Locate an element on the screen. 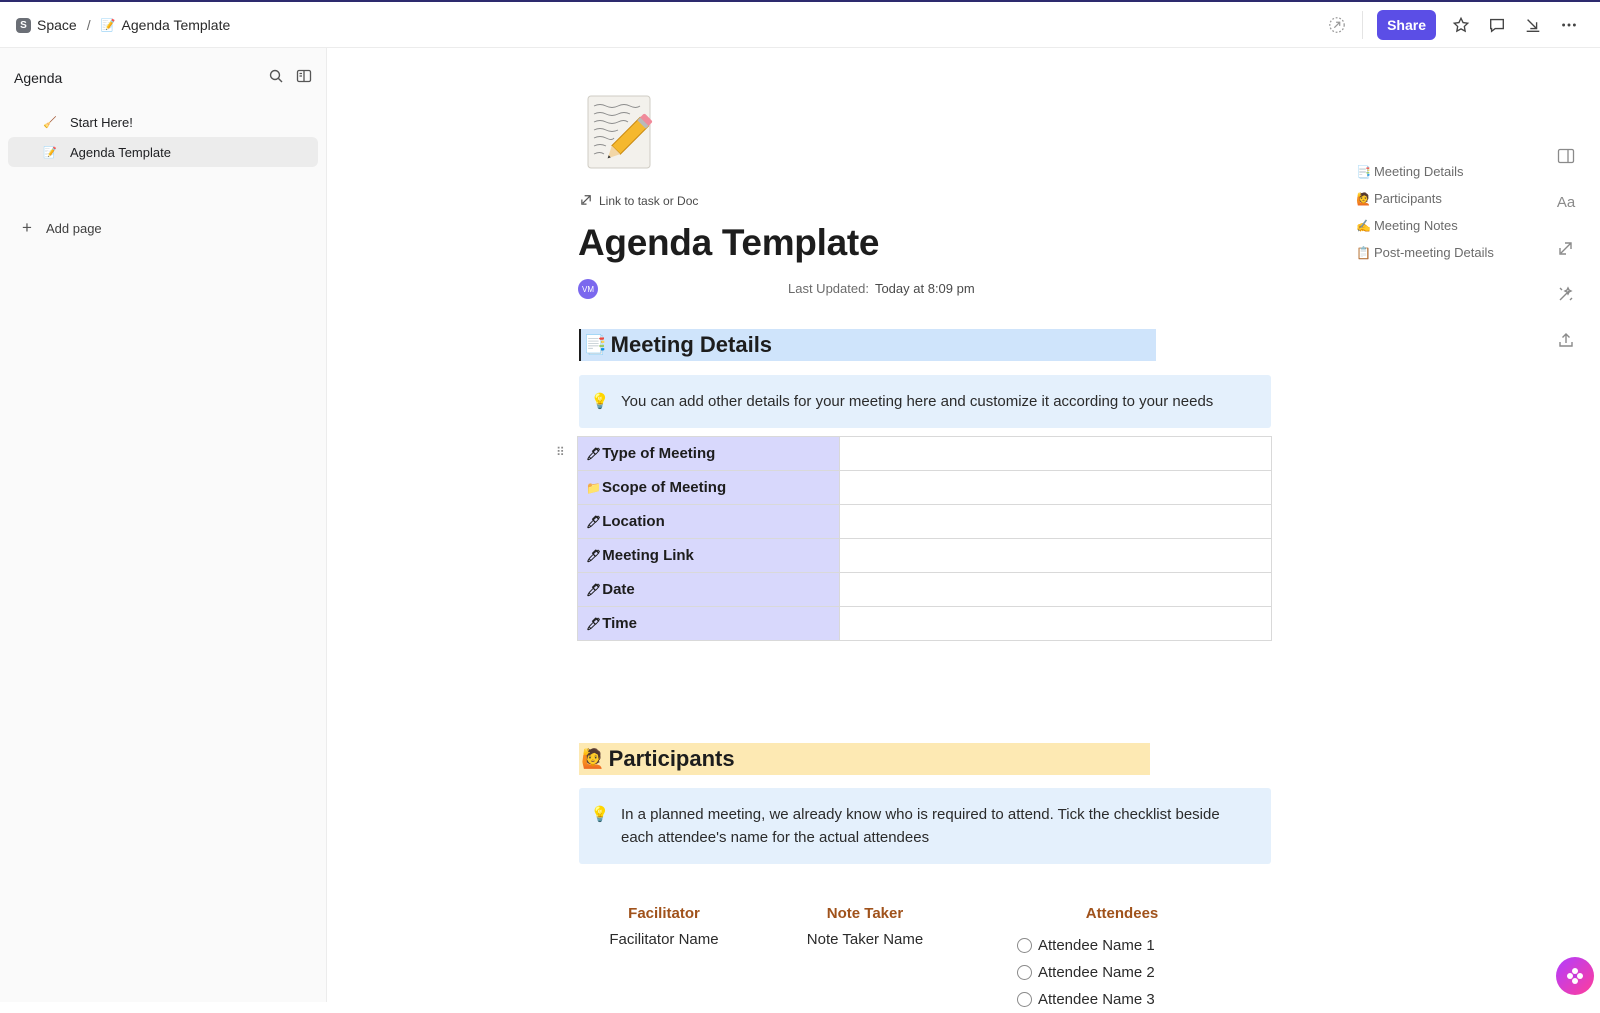 This screenshot has width=1600, height=1013. table-key-cell: 🖊Type of Meeting is located at coordinates (708, 453).